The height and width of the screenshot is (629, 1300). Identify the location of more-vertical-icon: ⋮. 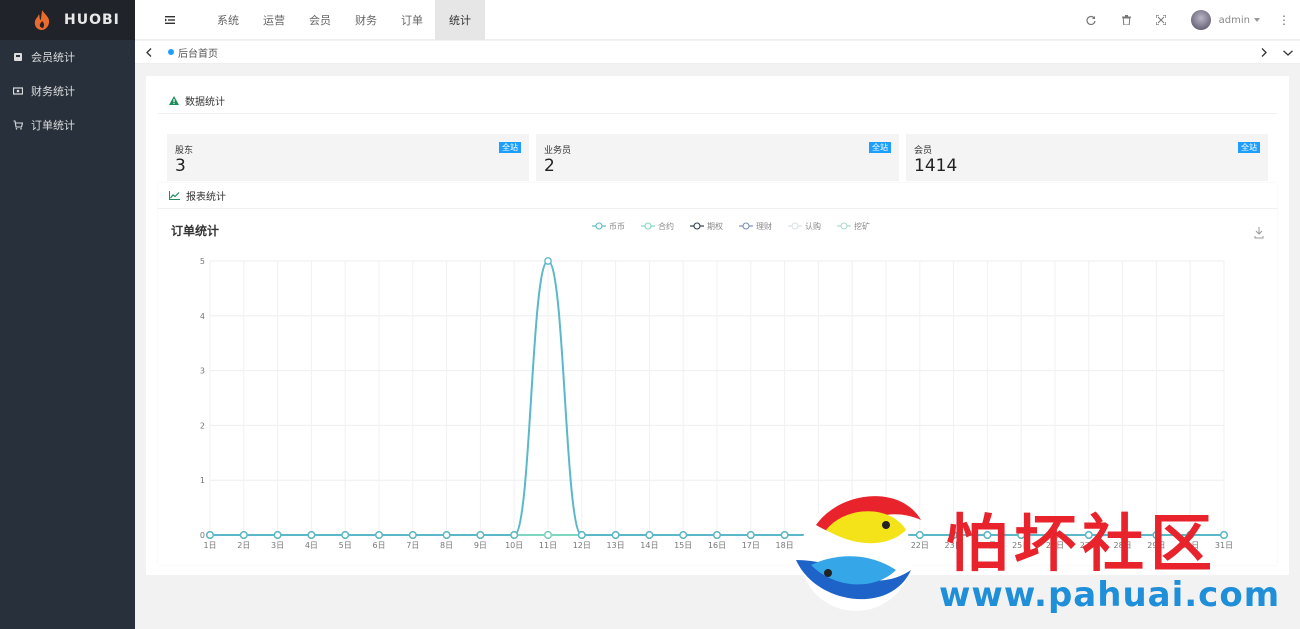
(1284, 20).